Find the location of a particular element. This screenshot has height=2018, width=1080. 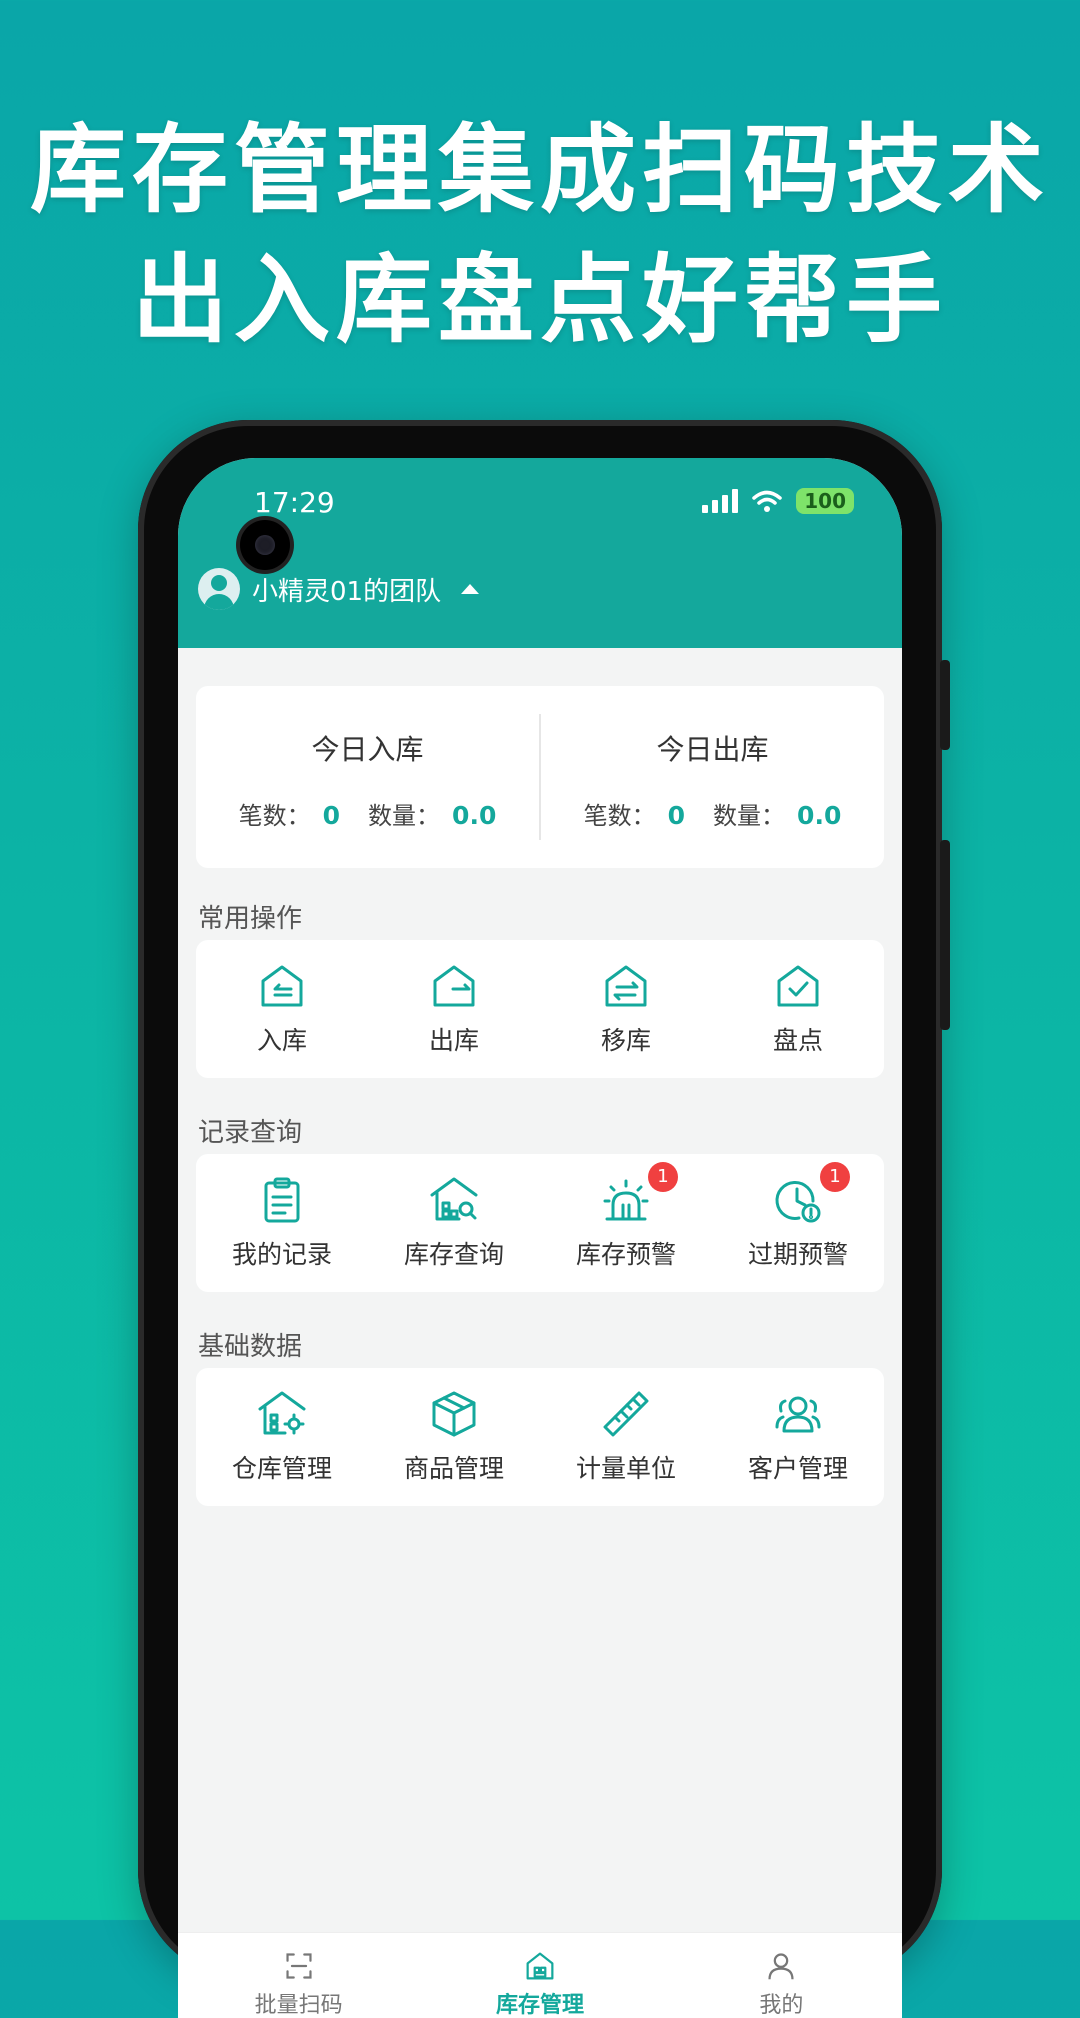

today-out-qty: 0.0 is located at coordinates (819, 815).